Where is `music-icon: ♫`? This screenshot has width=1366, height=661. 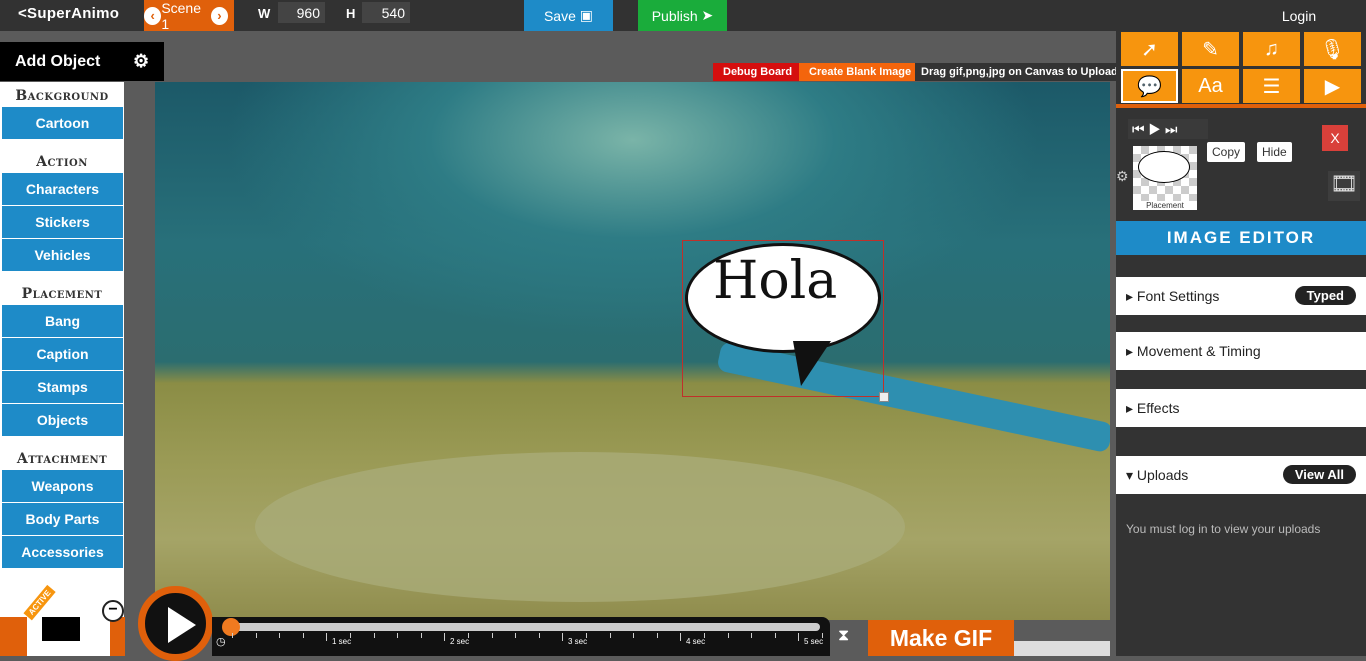 music-icon: ♫ is located at coordinates (1271, 48).